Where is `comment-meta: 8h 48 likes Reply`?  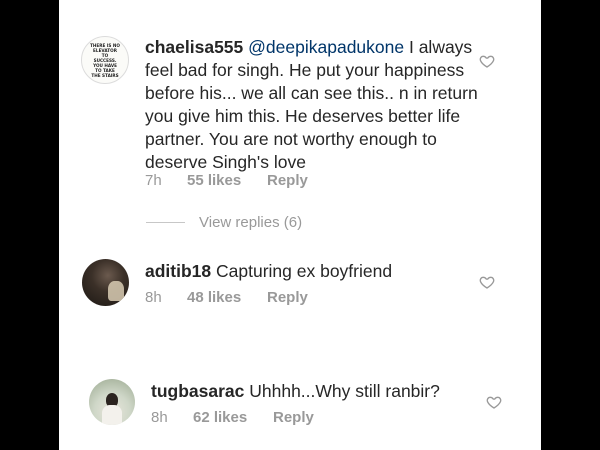
comment-meta: 8h 48 likes Reply is located at coordinates (226, 297).